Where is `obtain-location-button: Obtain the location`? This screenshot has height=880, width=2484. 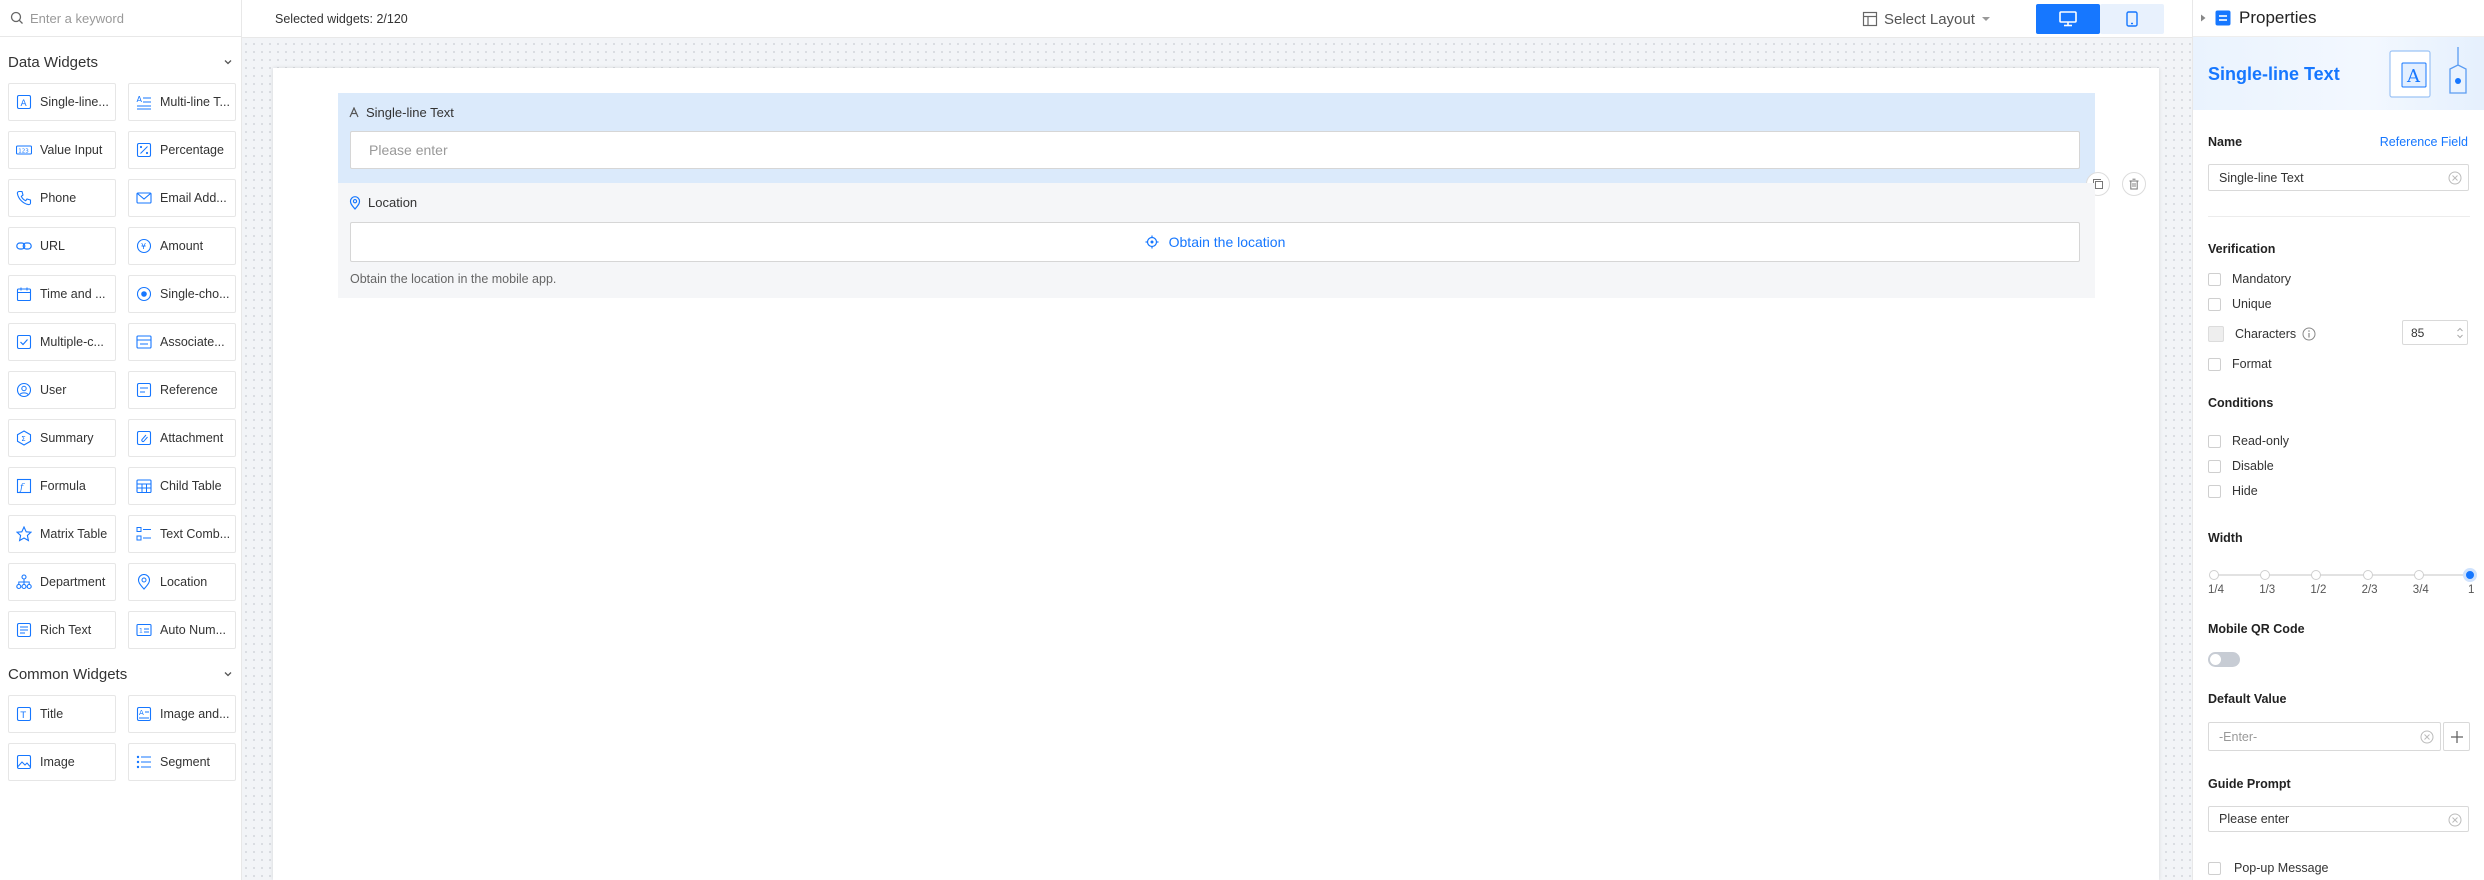 obtain-location-button: Obtain the location is located at coordinates (1215, 242).